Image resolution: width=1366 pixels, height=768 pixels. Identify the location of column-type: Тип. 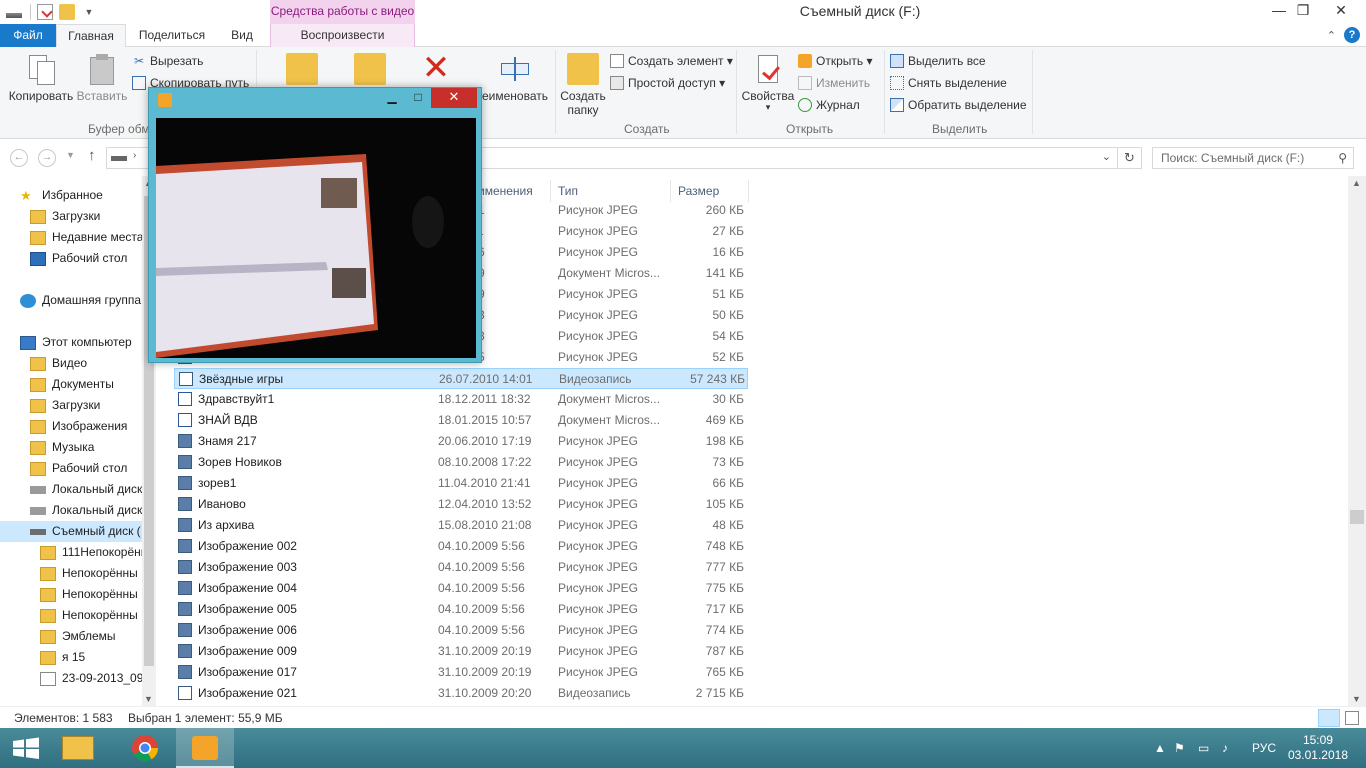
(568, 191).